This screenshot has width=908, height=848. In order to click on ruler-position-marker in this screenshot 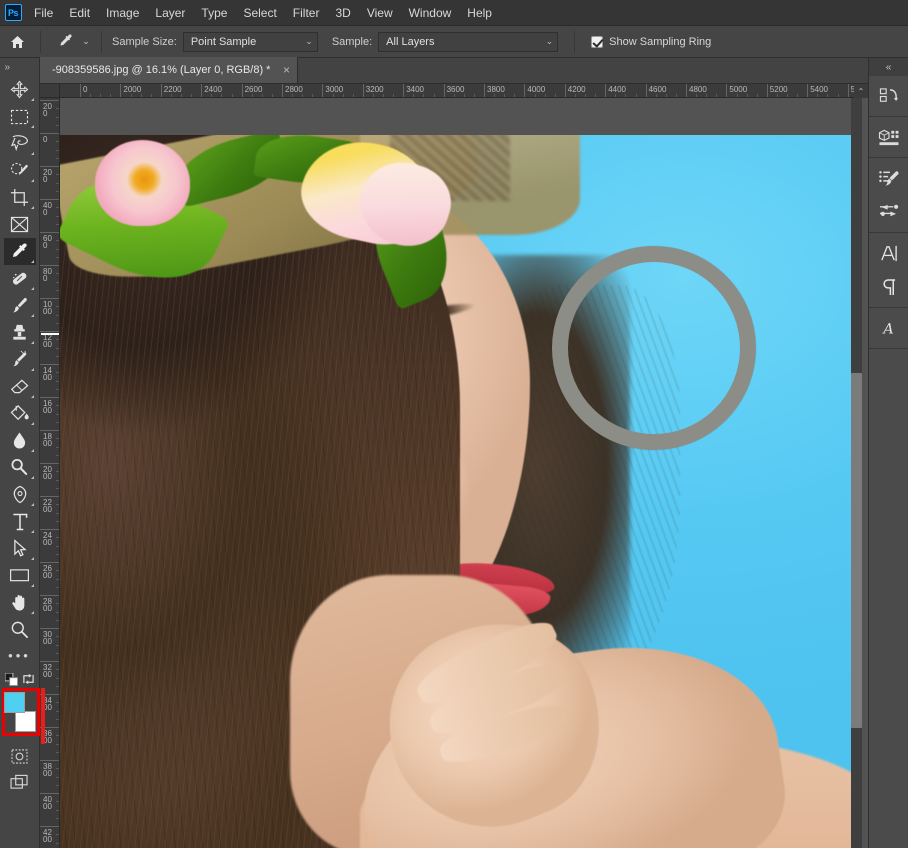, I will do `click(50, 334)`.